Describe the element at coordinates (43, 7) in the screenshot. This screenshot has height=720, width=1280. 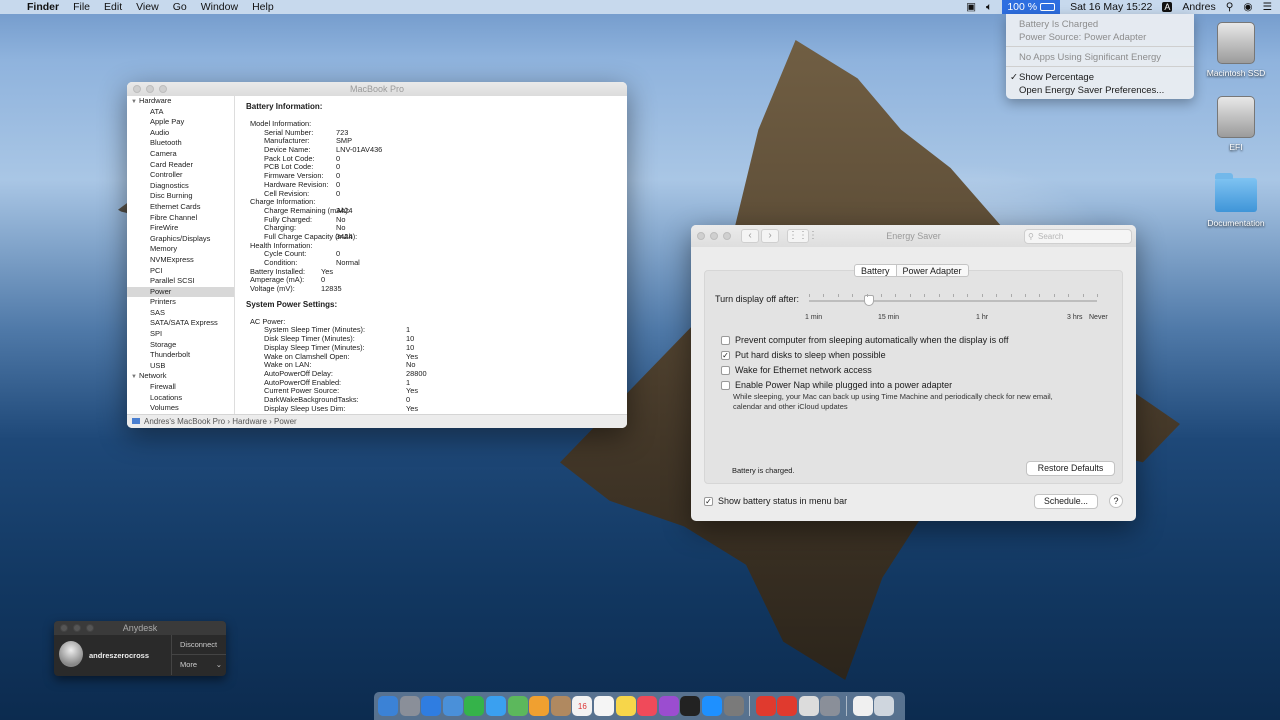
I see `menu-finder: Finder` at that location.